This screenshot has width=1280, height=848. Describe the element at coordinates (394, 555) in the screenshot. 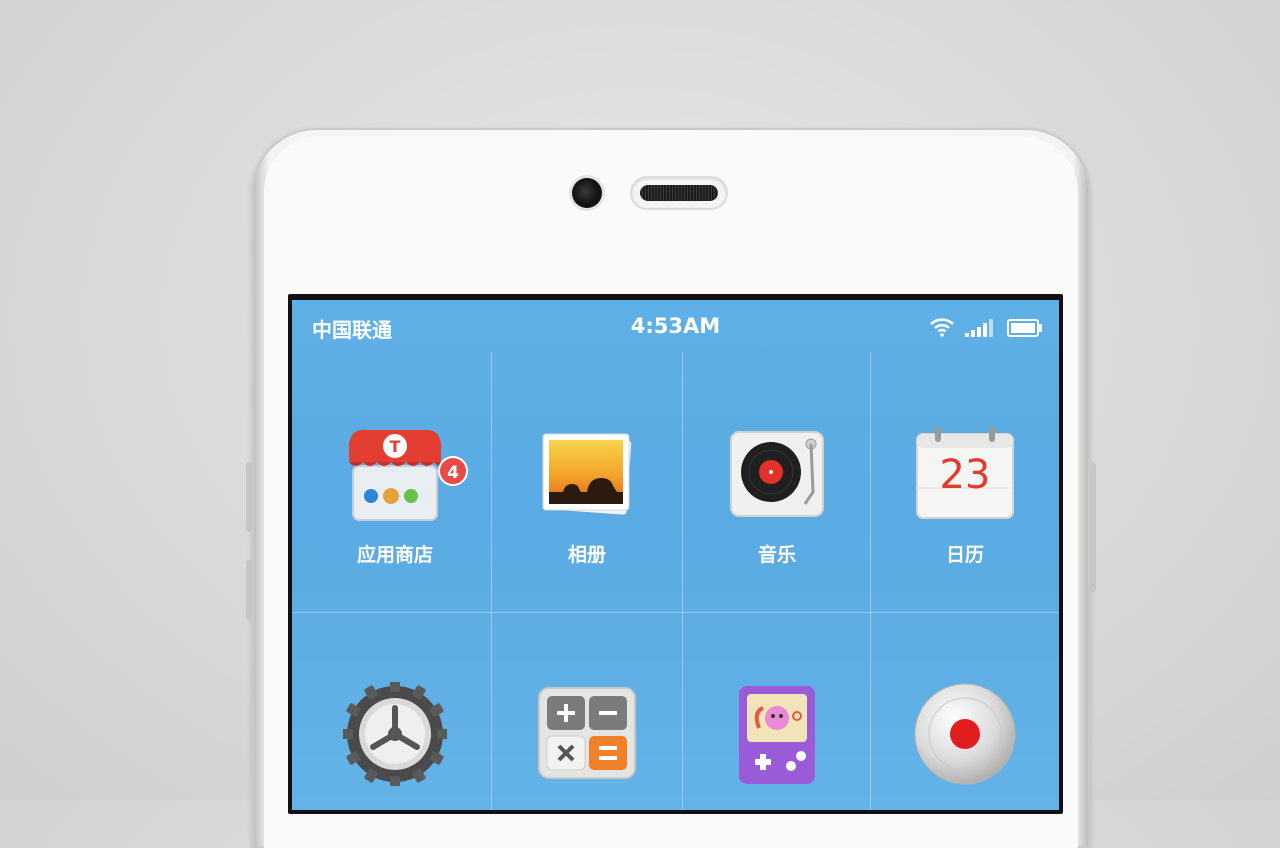

I see `app-label: 应用商店` at that location.